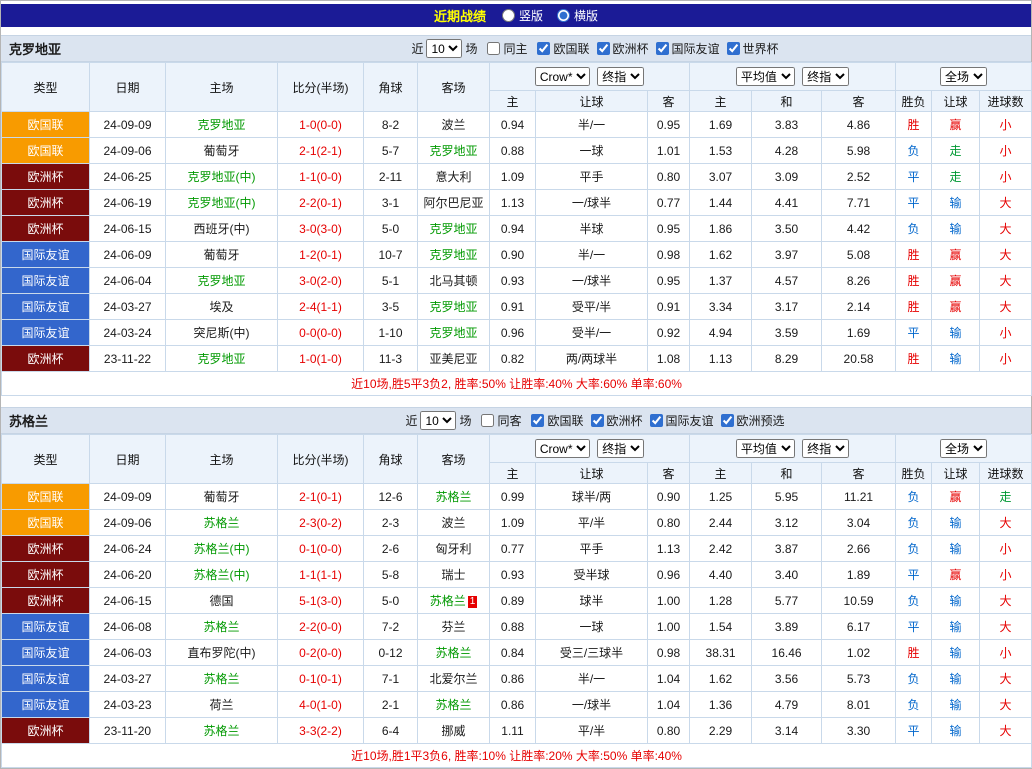 This screenshot has height=769, width=1032. I want to click on cell-corners: 7-2, so click(390, 626).